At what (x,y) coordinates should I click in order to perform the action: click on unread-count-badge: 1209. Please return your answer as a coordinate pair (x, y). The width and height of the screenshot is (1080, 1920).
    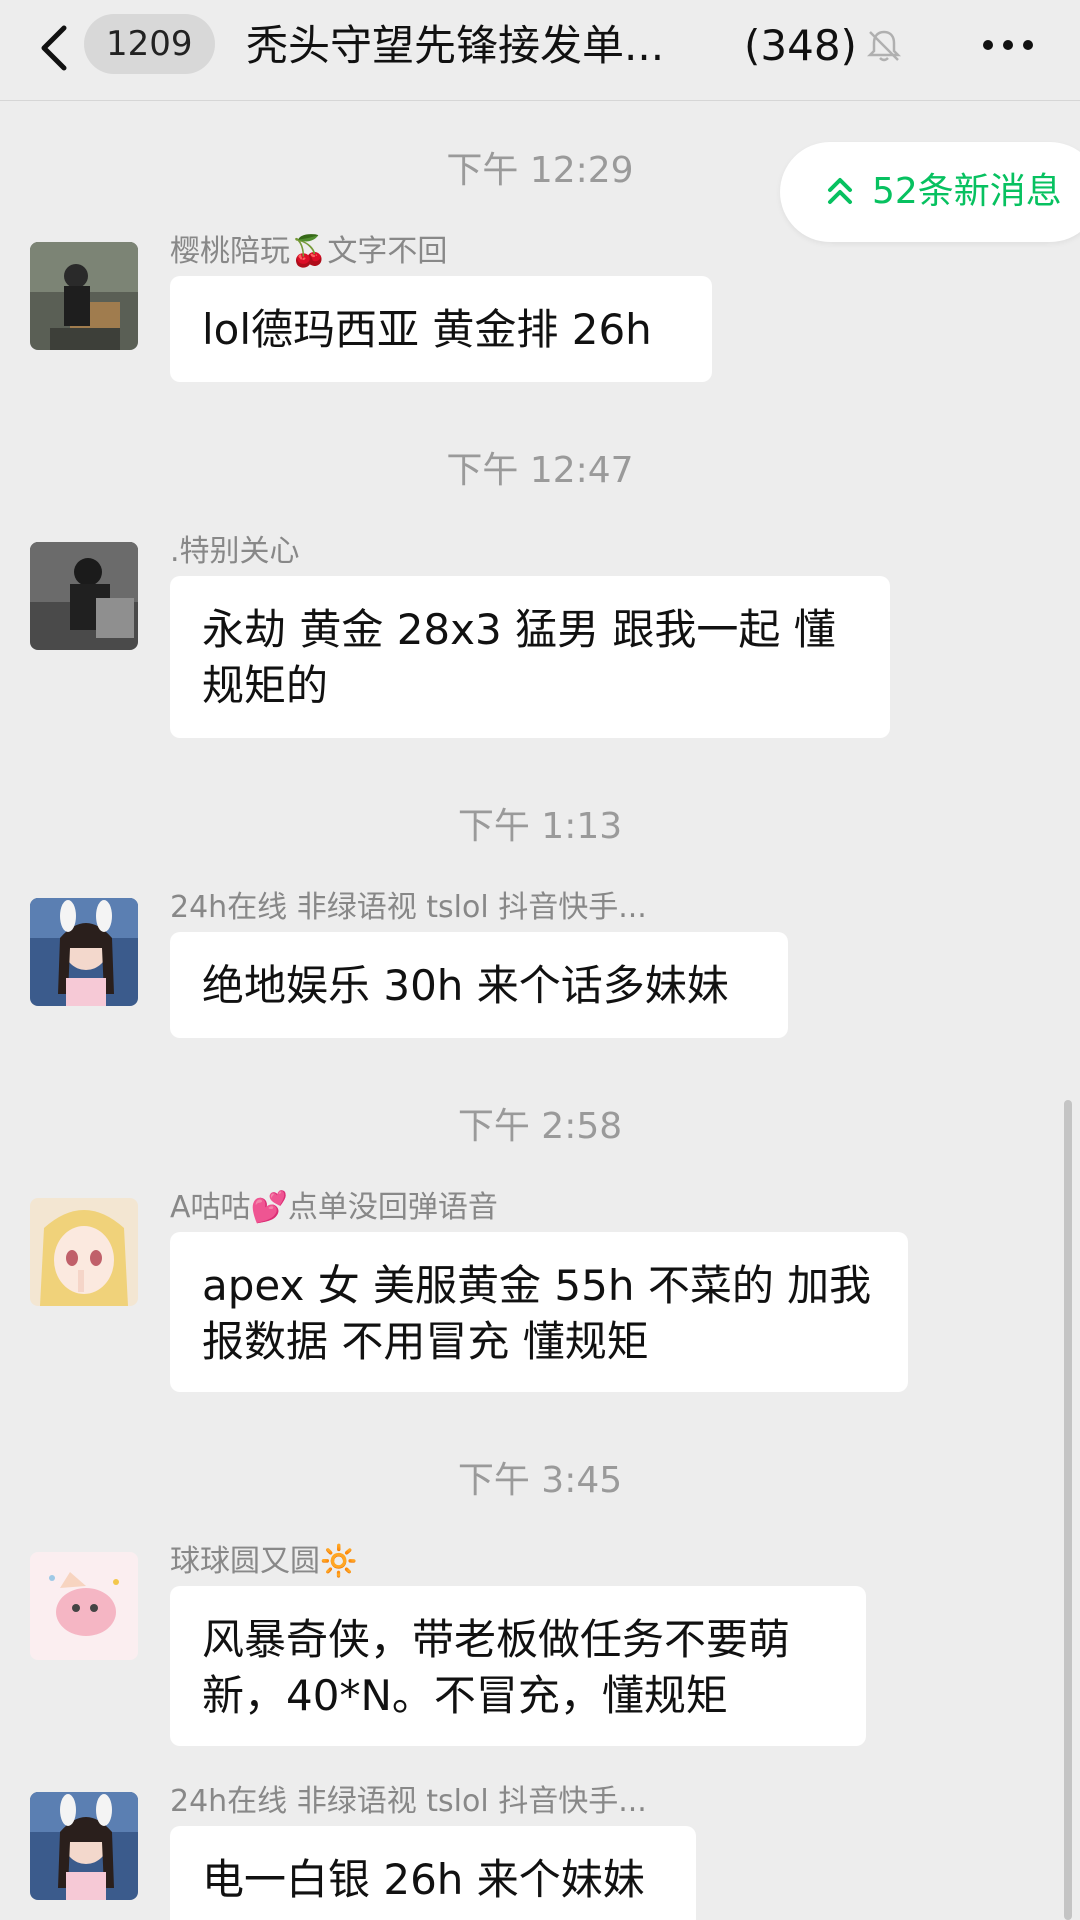
    Looking at the image, I should click on (149, 44).